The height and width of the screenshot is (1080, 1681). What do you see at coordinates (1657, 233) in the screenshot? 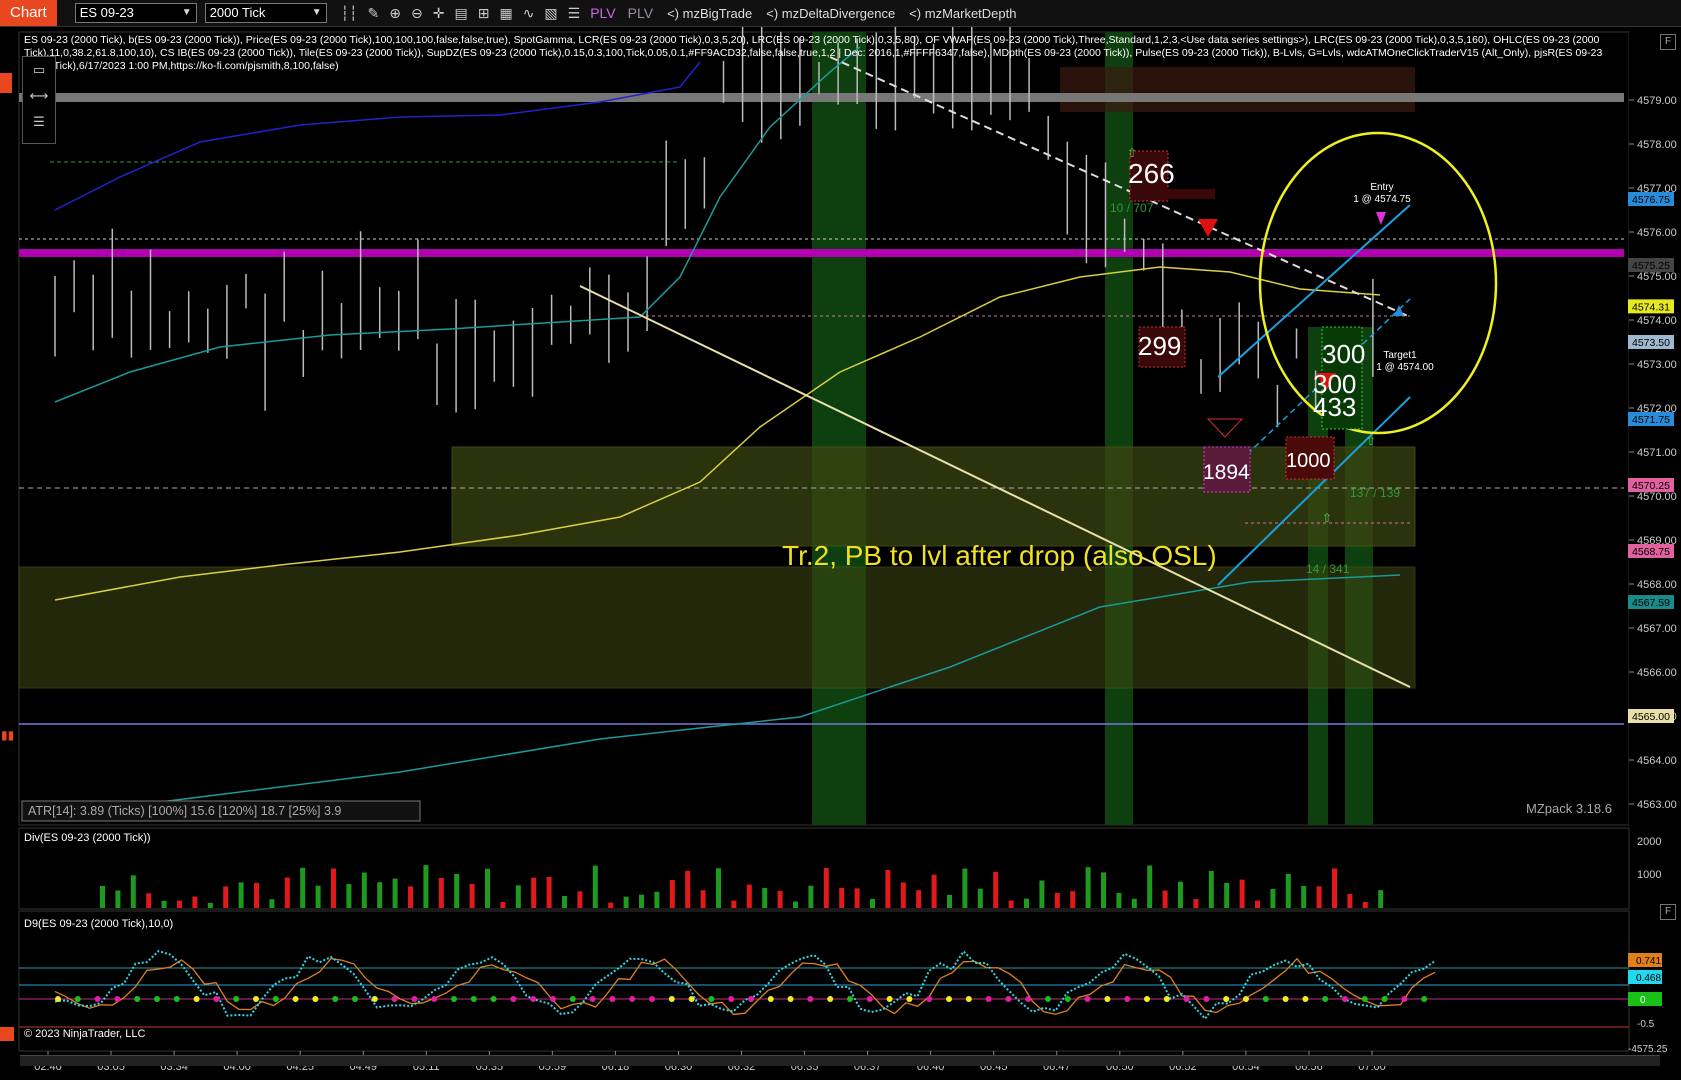
I see `price-tick-label: 4576.00` at bounding box center [1657, 233].